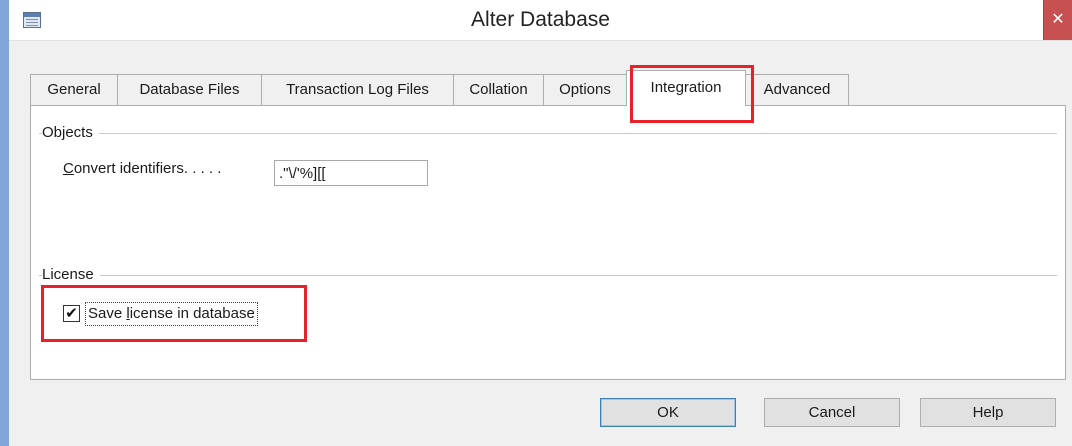 This screenshot has height=446, width=1072. I want to click on save-license-label: Save license in database, so click(171, 314).